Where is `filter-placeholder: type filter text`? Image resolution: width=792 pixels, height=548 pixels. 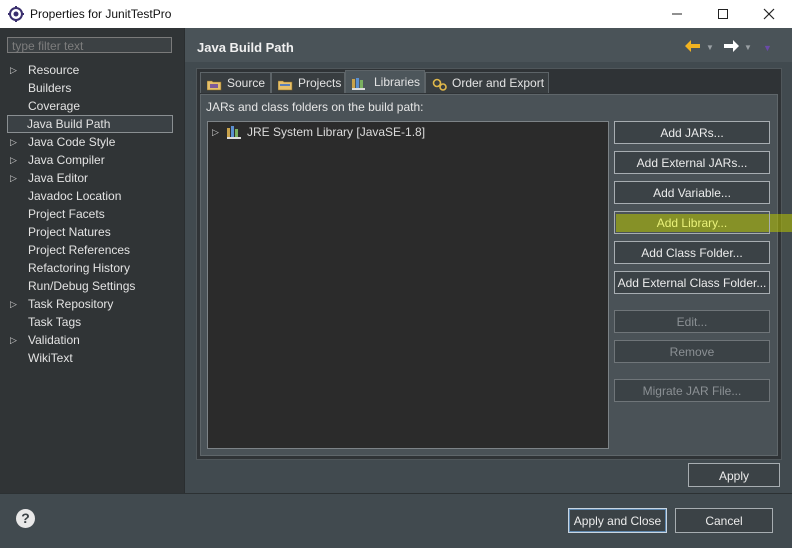
filter-placeholder: type filter text is located at coordinates (48, 46).